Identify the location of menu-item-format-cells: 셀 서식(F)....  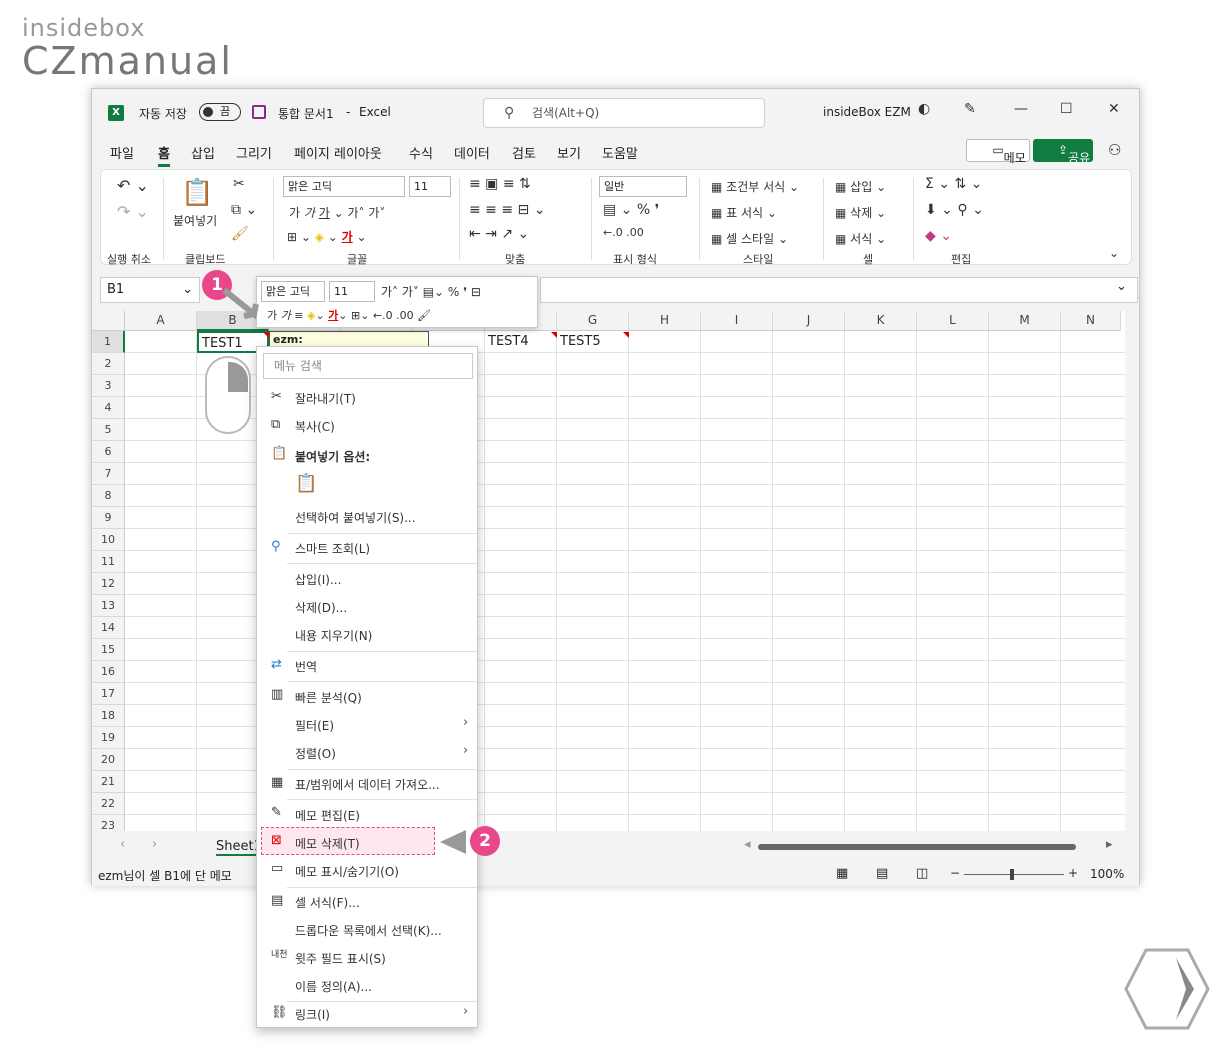
(327, 902).